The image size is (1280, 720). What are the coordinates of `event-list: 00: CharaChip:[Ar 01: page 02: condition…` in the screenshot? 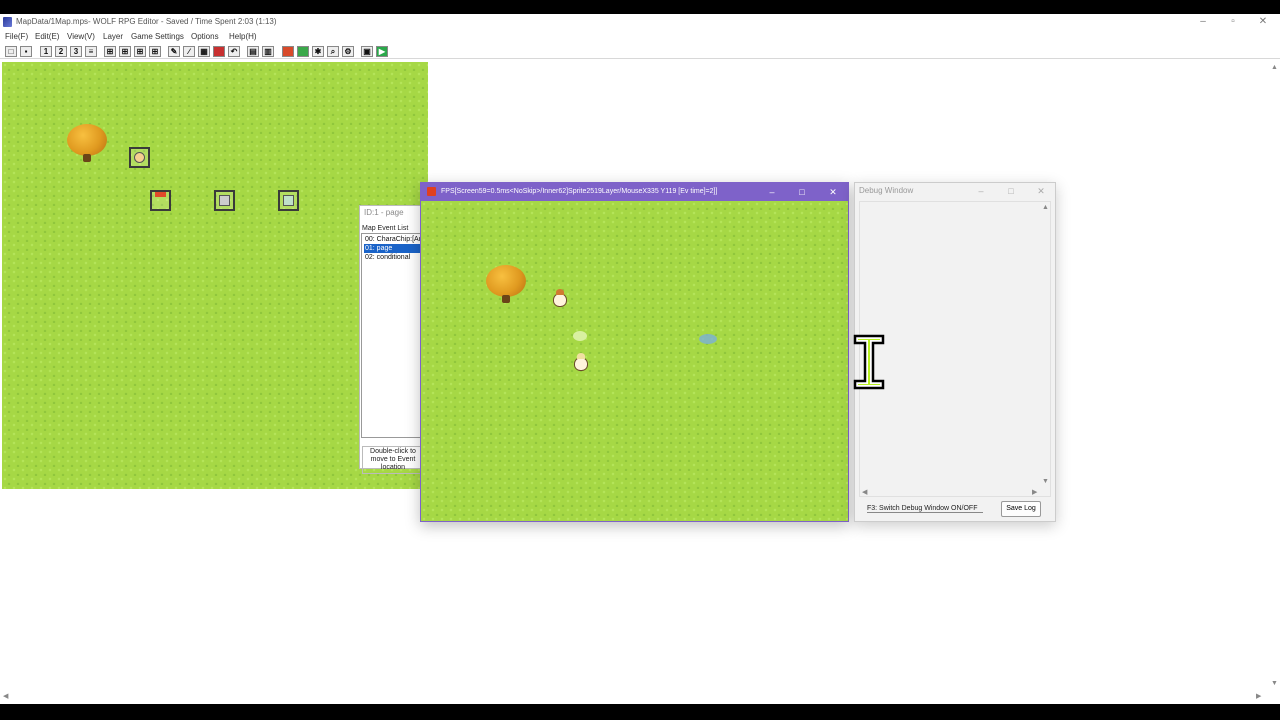 It's located at (392, 335).